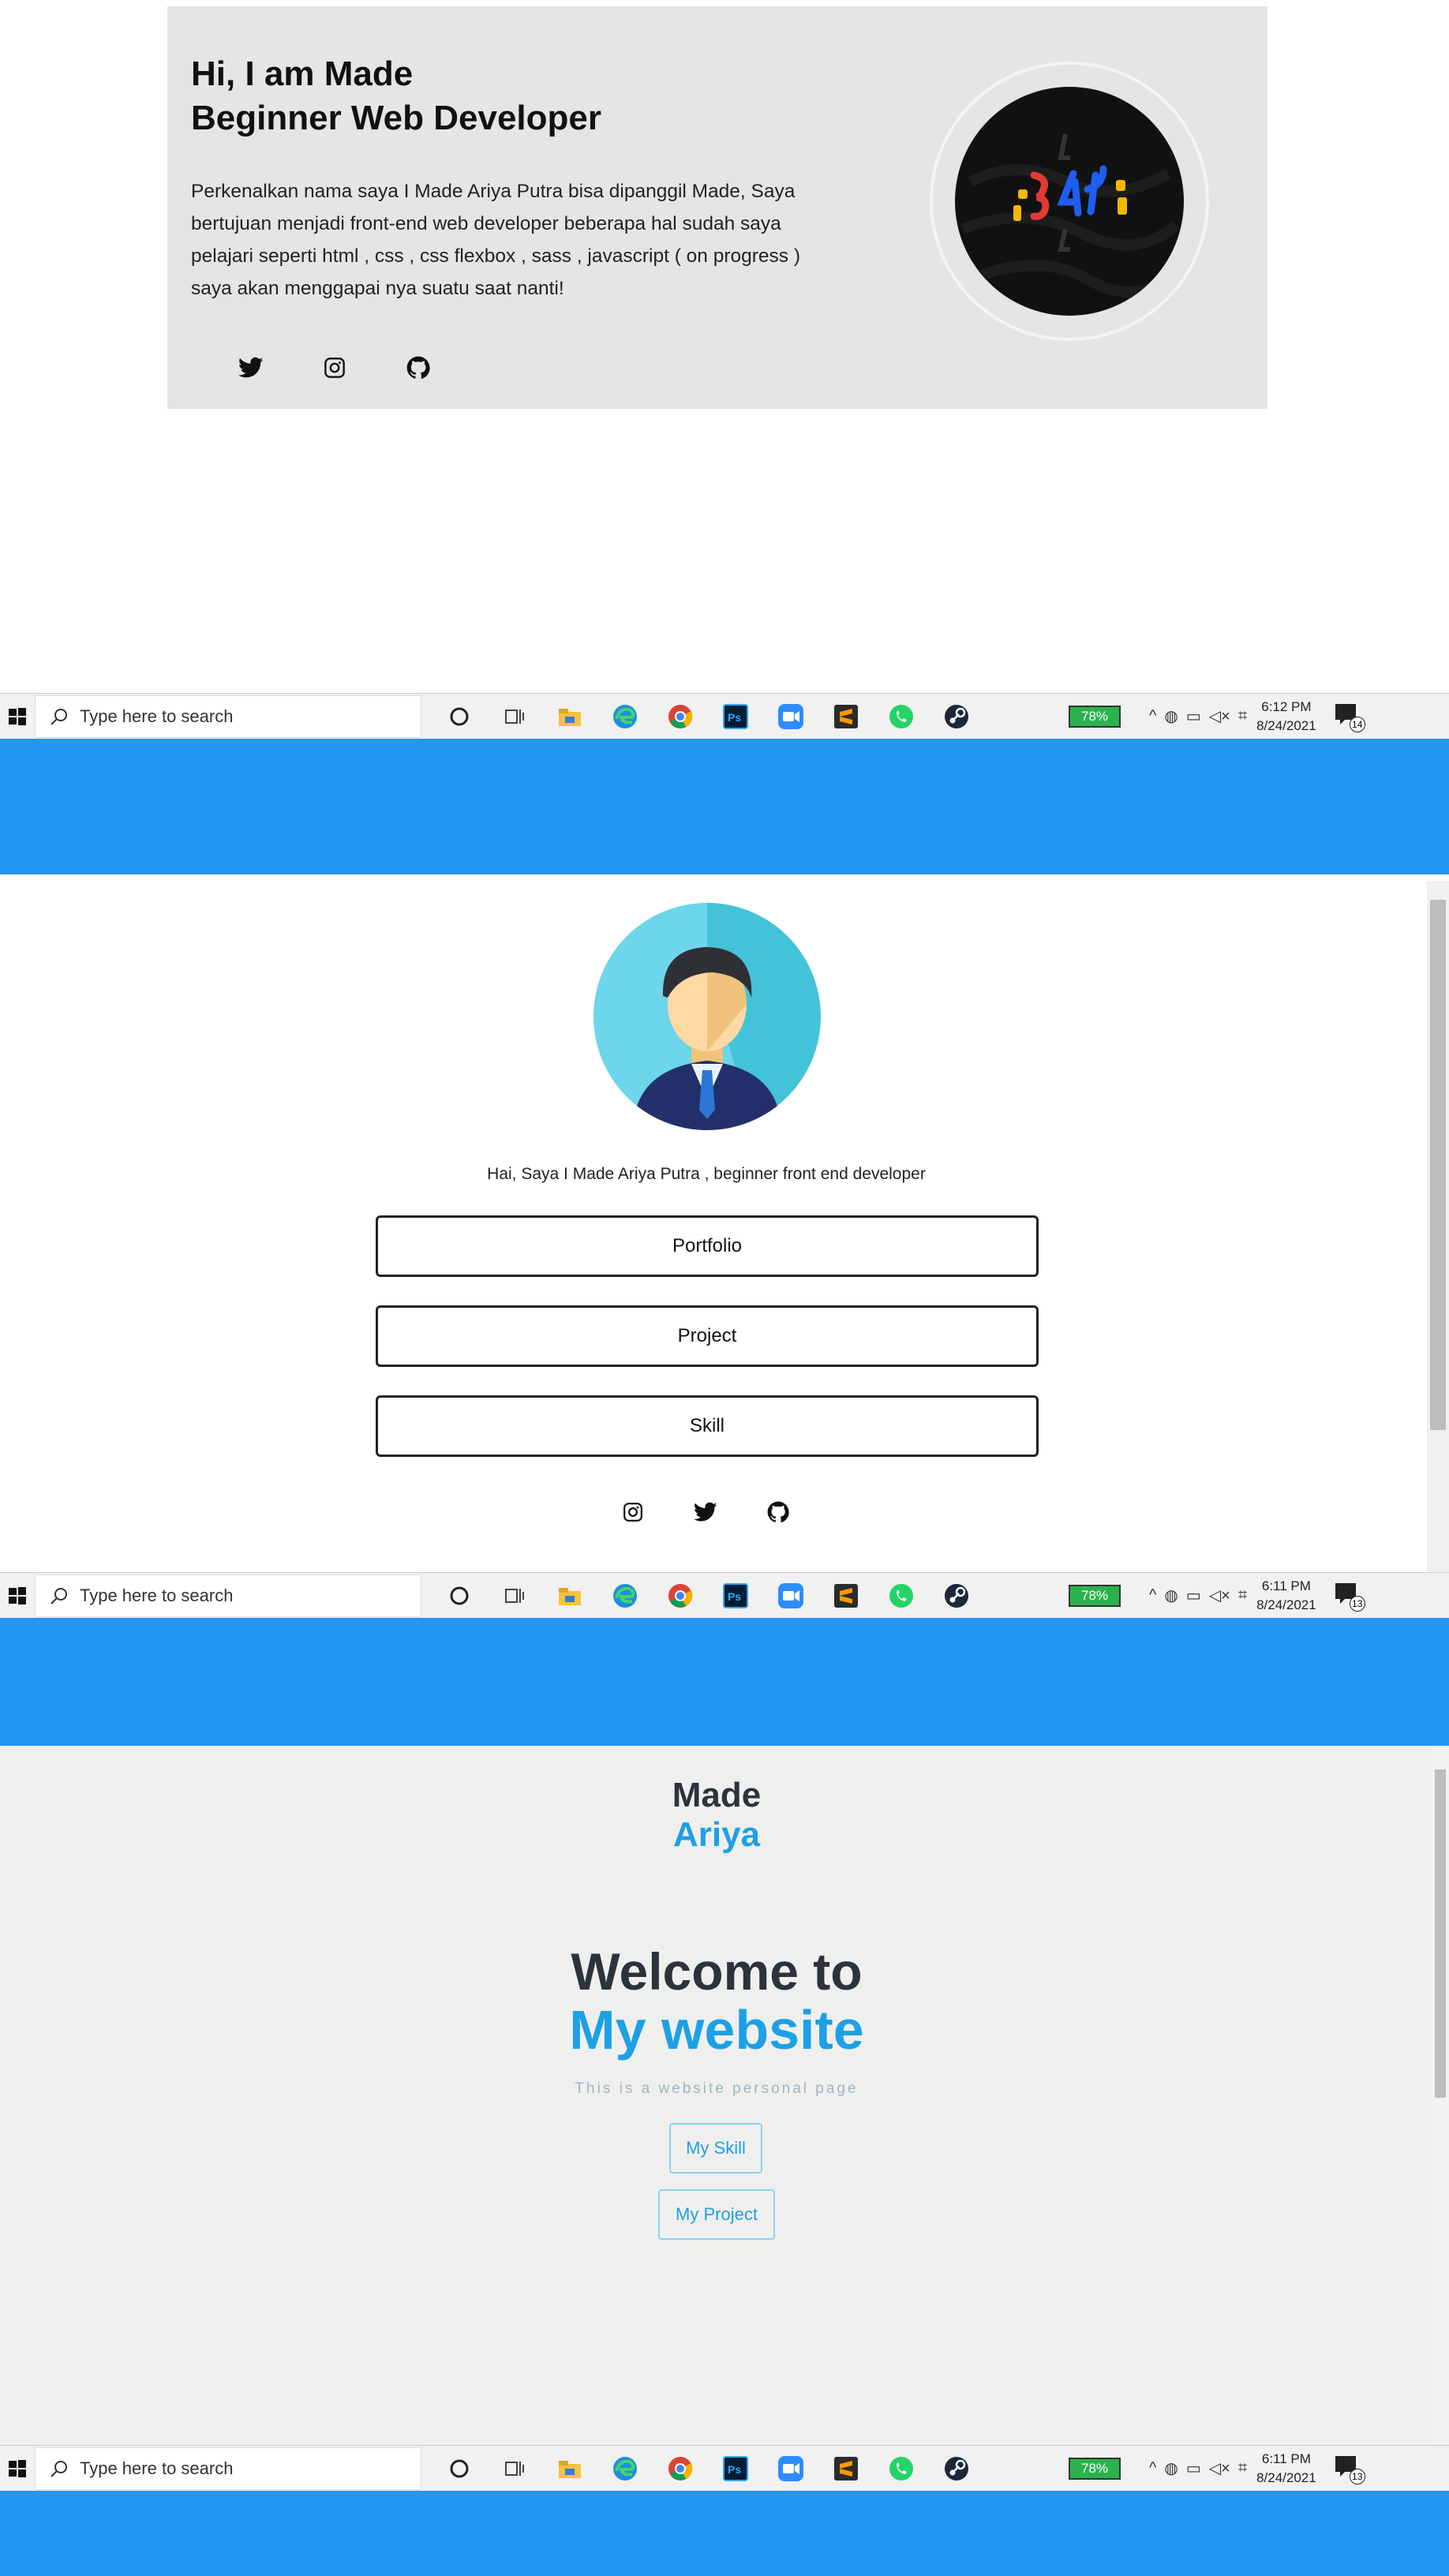 The width and height of the screenshot is (1449, 2576). I want to click on portfolio-button: Portfolio, so click(707, 1246).